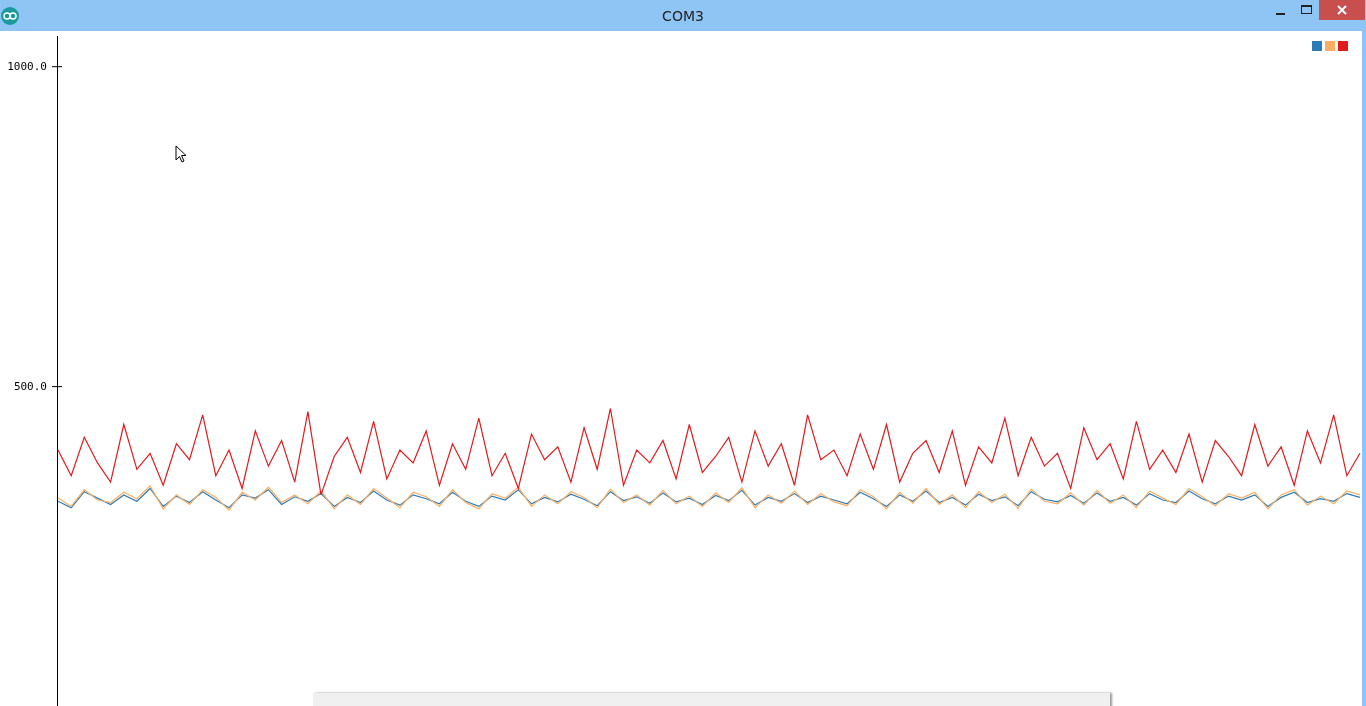  Describe the element at coordinates (683, 15) in the screenshot. I see `window-title: COM3` at that location.